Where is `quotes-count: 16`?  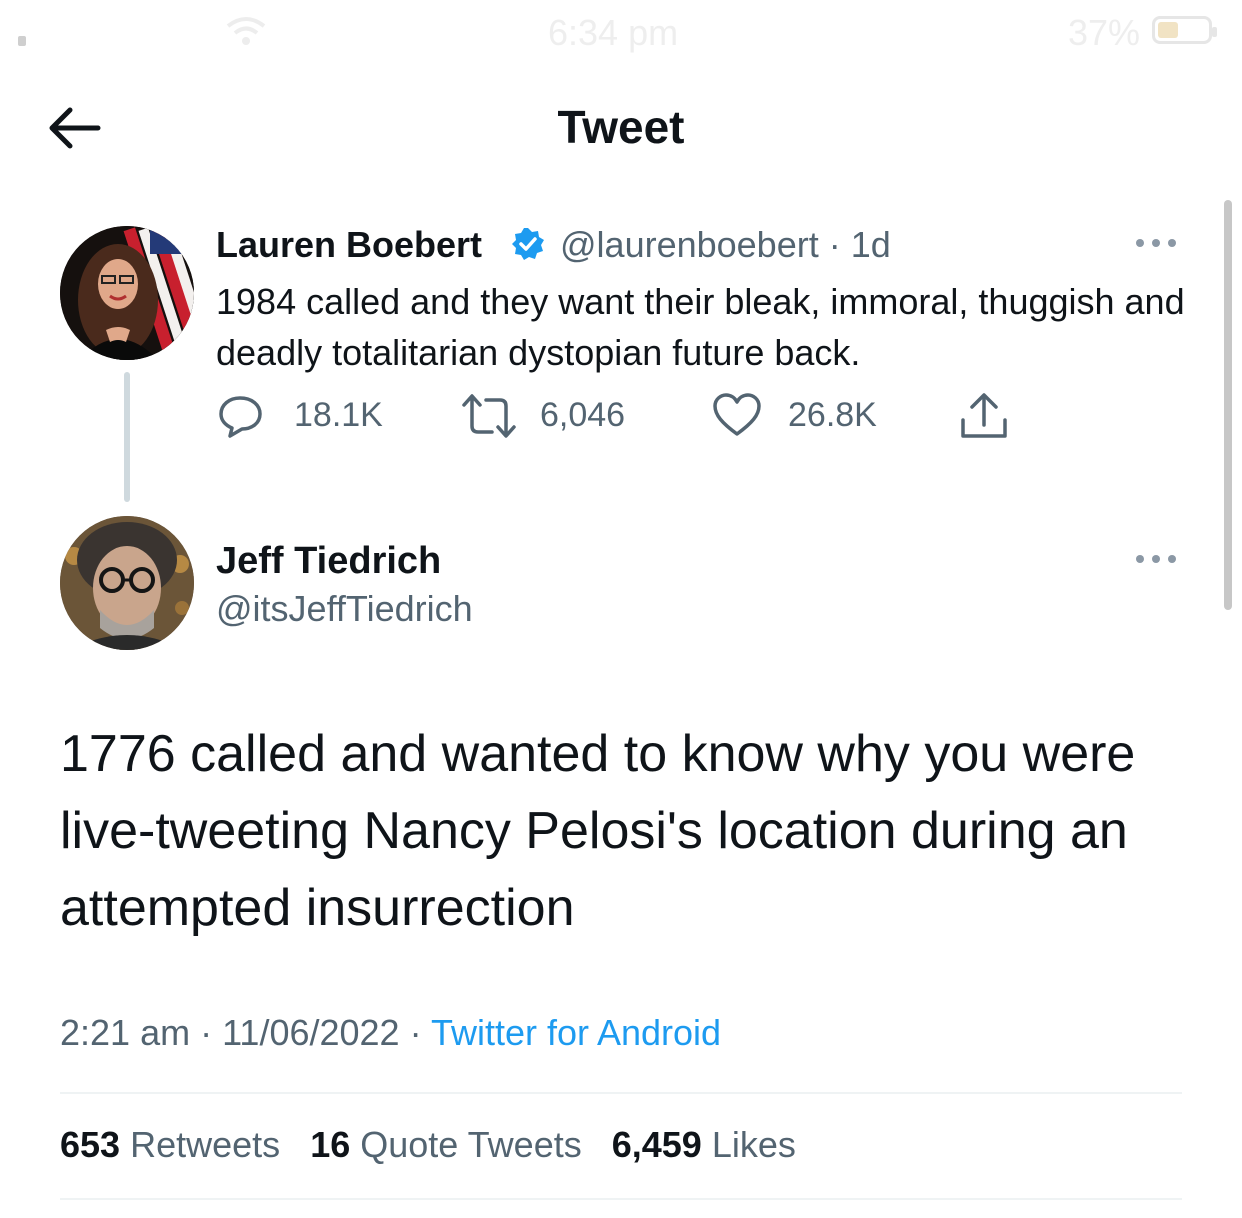 quotes-count: 16 is located at coordinates (330, 1144).